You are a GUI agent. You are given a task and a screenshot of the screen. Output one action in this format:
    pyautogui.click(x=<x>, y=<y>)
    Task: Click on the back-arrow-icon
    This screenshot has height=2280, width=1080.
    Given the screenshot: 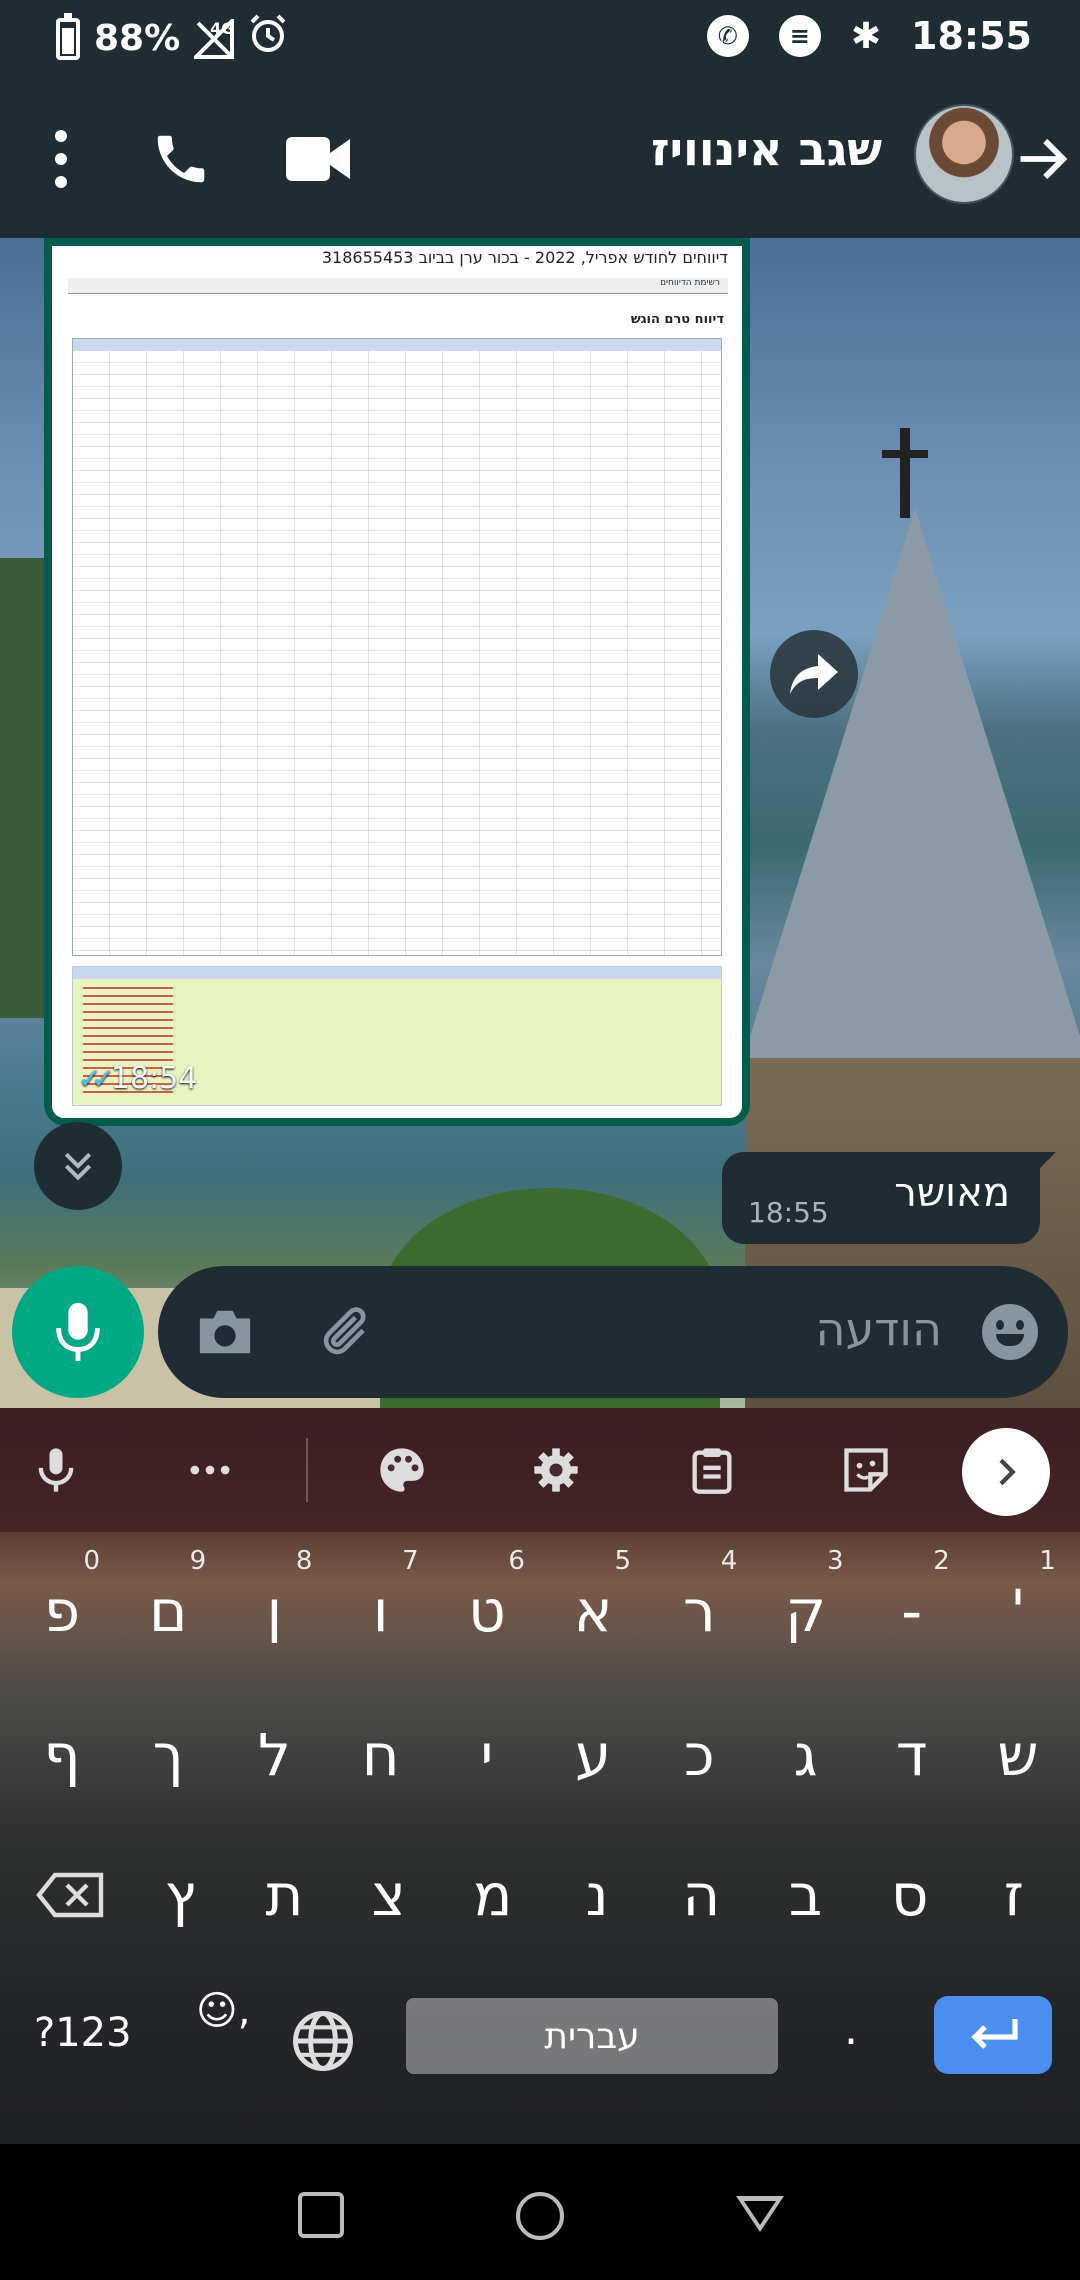 What is the action you would take?
    pyautogui.click(x=1043, y=159)
    